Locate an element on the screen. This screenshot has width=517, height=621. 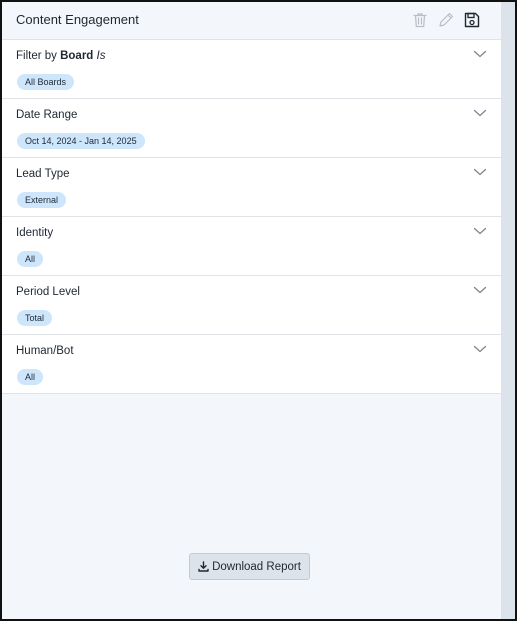
download-report-label: Download Report is located at coordinates (256, 566).